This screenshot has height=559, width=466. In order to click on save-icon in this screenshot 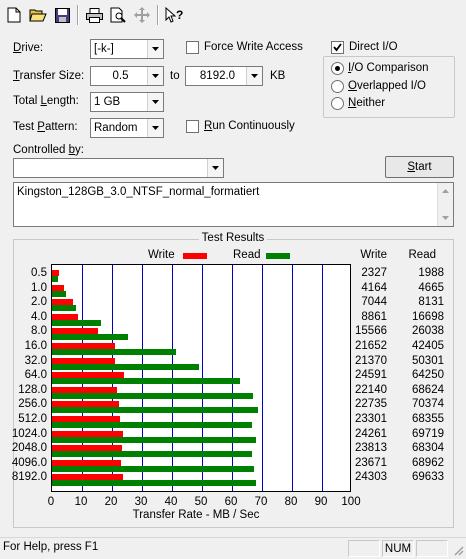, I will do `click(62, 15)`.